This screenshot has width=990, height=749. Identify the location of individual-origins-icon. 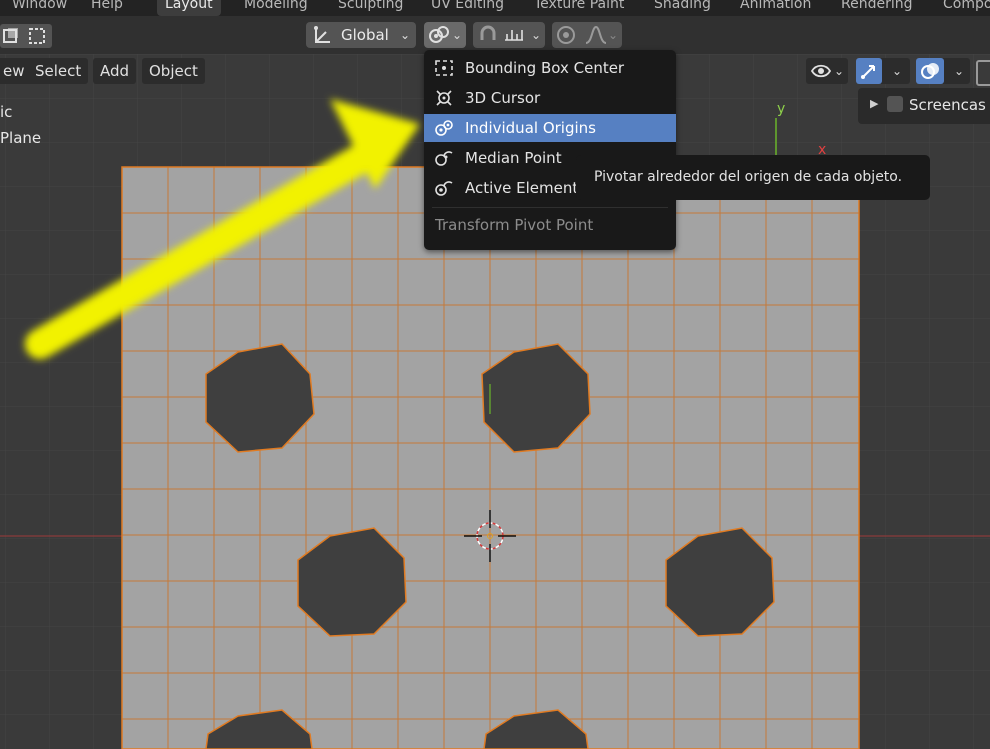
(444, 128).